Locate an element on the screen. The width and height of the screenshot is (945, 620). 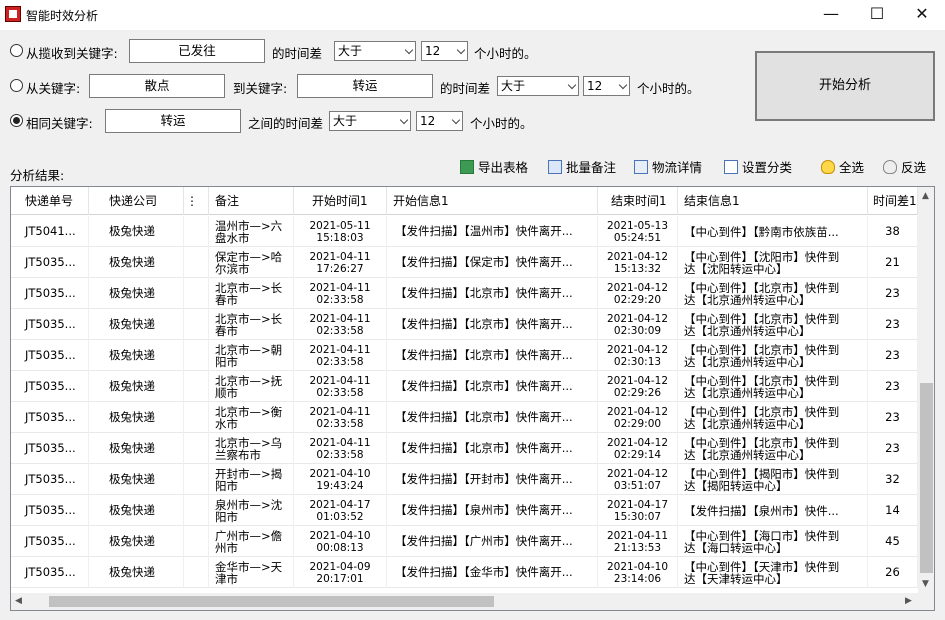
col-time-diff: 时间差1 is located at coordinates (893, 201).